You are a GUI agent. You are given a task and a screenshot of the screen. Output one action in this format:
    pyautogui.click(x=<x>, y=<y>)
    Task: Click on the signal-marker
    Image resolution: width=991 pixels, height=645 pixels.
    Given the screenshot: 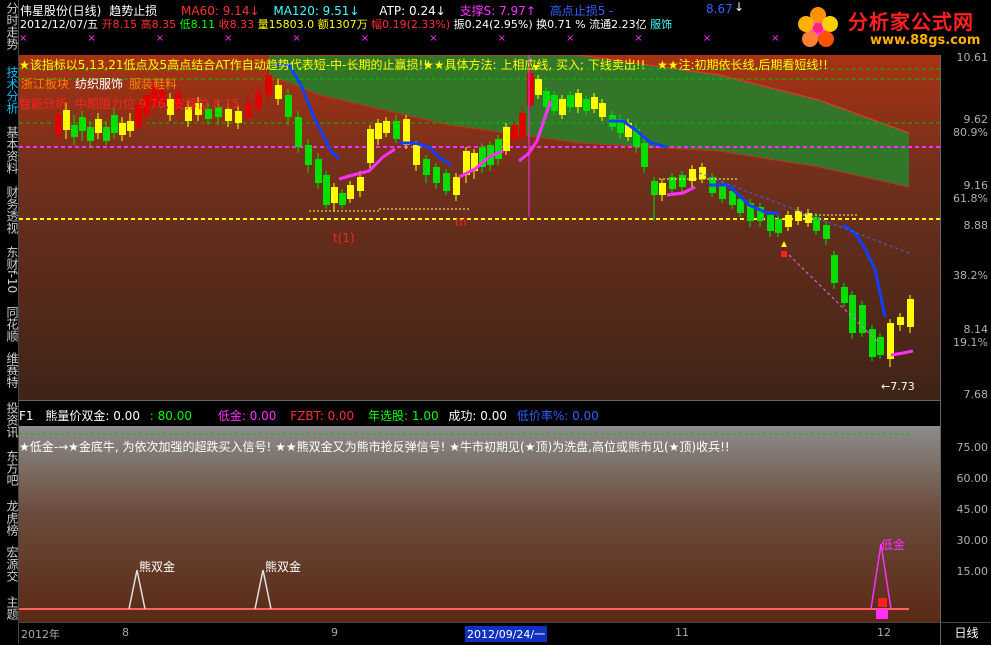 What is the action you would take?
    pyautogui.click(x=882, y=602)
    